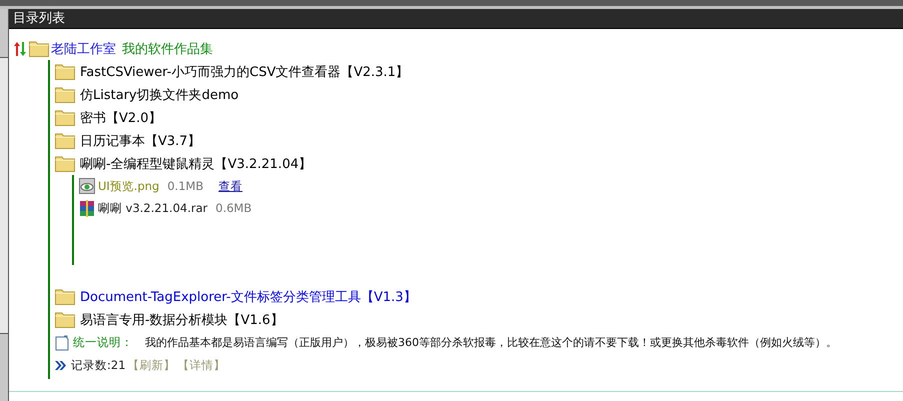 This screenshot has height=401, width=903. What do you see at coordinates (196, 163) in the screenshot?
I see `folder-link: 唰唰-全编程型键鼠精灵【V3.2.21.04】` at bounding box center [196, 163].